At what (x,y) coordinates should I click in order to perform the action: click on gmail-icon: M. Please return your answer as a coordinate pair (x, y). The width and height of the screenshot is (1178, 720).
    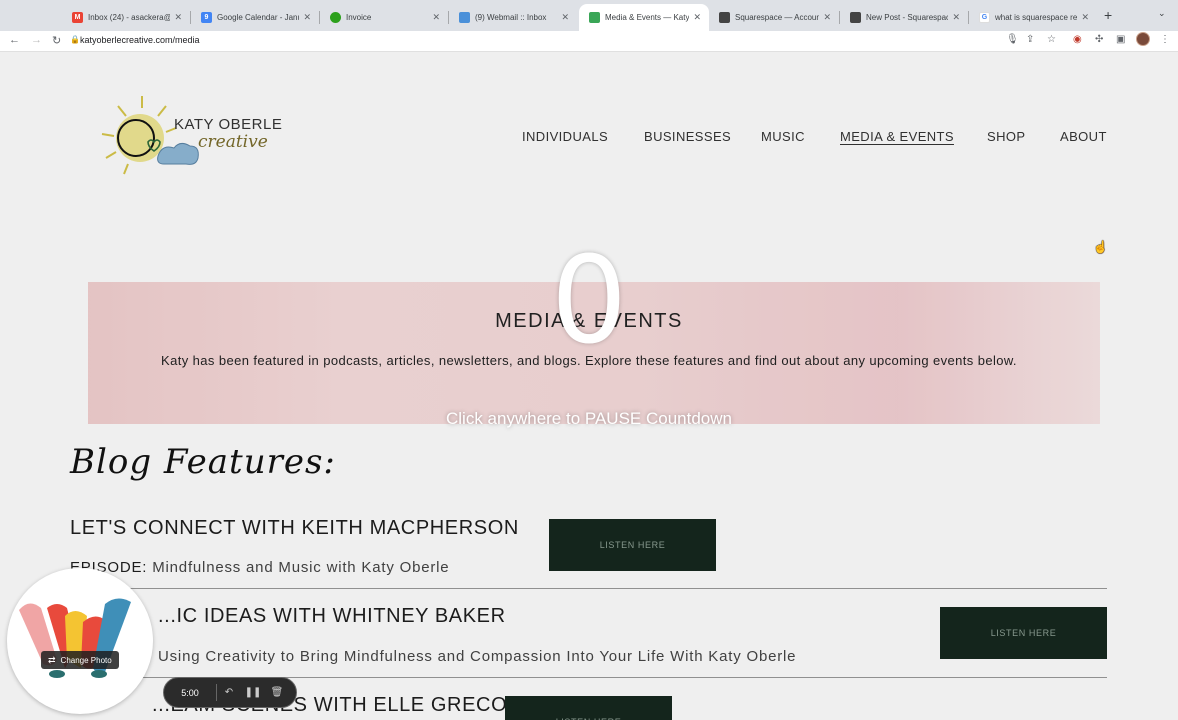
    Looking at the image, I should click on (77, 17).